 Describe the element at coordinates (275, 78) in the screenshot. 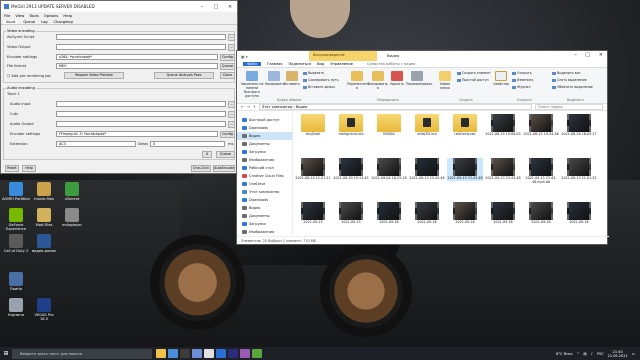

I see `copy-button: Копировать` at that location.